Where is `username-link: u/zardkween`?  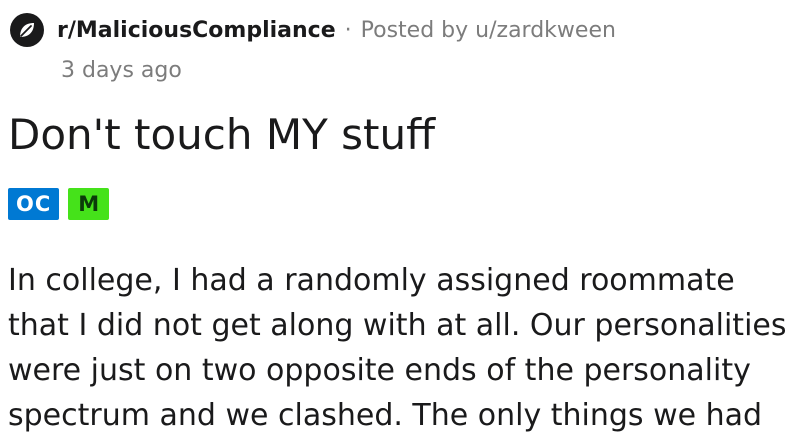 username-link: u/zardkween is located at coordinates (545, 30).